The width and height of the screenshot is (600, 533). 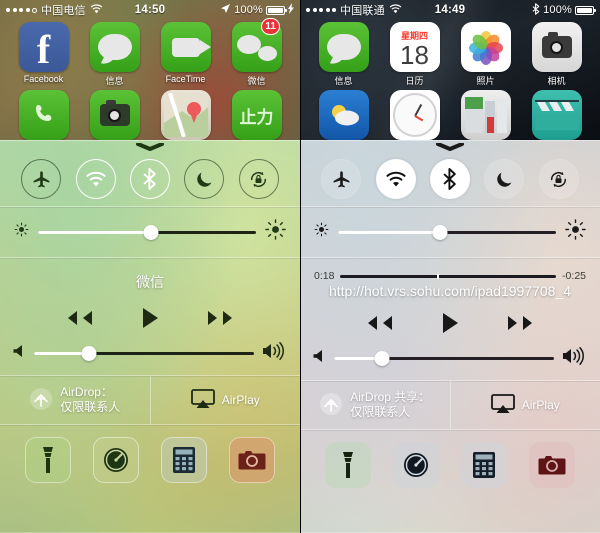 I want to click on carrier-label: 中国联通, so click(x=362, y=11).